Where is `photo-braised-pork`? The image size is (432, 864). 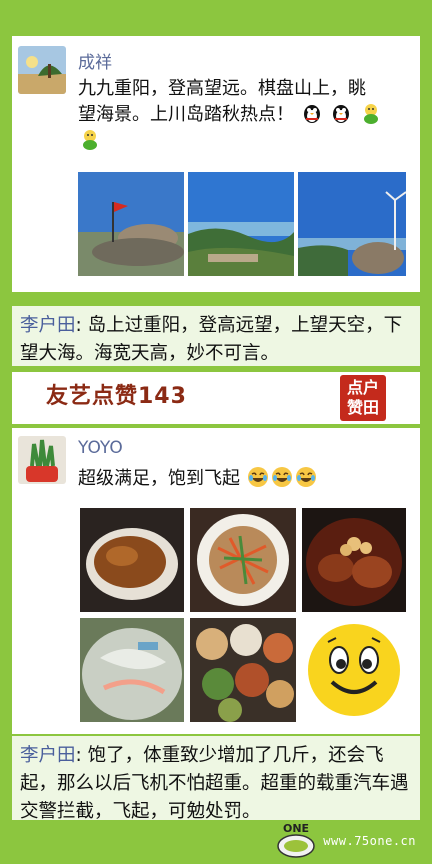
photo-braised-pork is located at coordinates (354, 560).